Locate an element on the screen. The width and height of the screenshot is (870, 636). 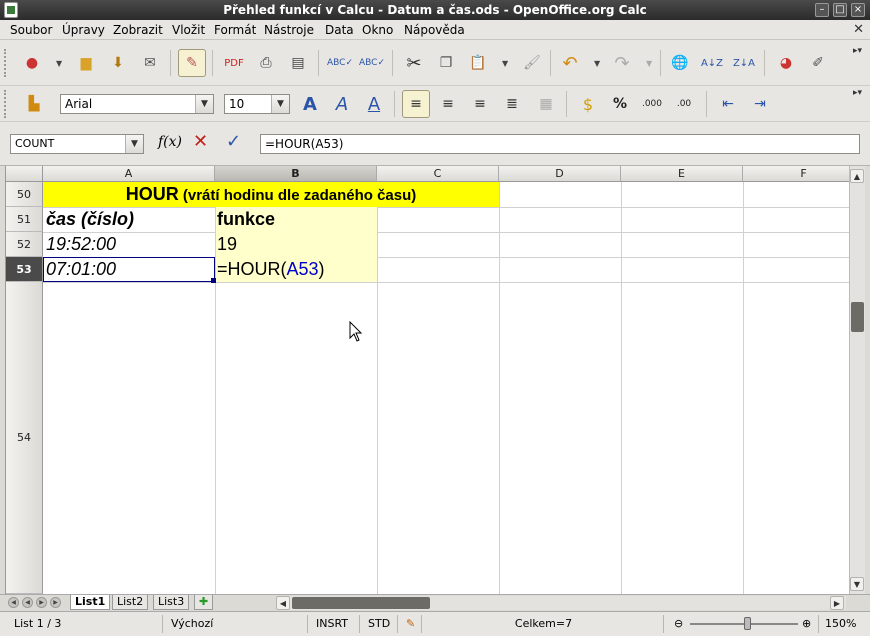
zoom-value: 150% is located at coordinates (843, 624).